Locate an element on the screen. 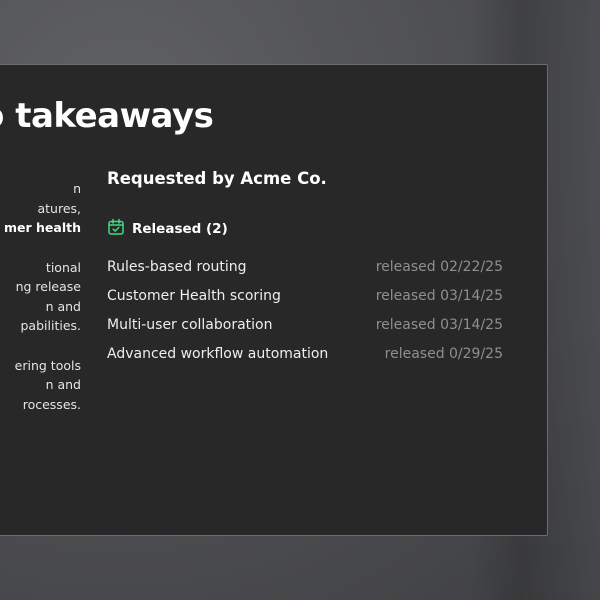 The width and height of the screenshot is (600, 600). left-line: tional is located at coordinates (63, 267).